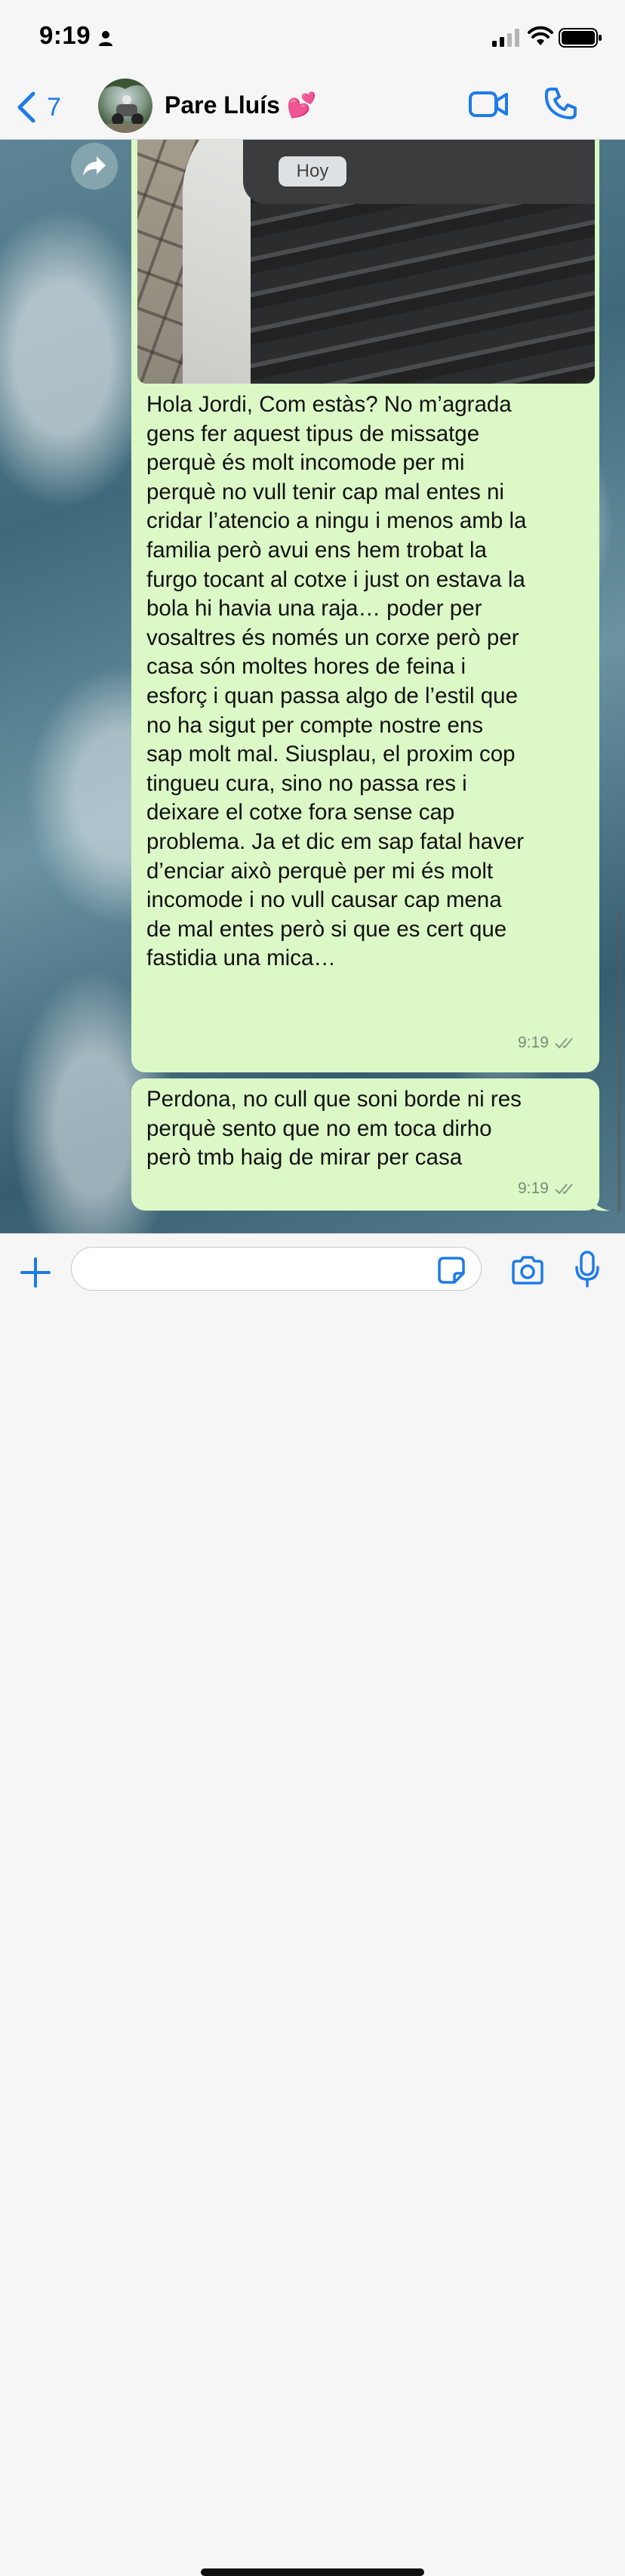 The height and width of the screenshot is (2576, 625). Describe the element at coordinates (312, 171) in the screenshot. I see `date-separator: Hoy` at that location.